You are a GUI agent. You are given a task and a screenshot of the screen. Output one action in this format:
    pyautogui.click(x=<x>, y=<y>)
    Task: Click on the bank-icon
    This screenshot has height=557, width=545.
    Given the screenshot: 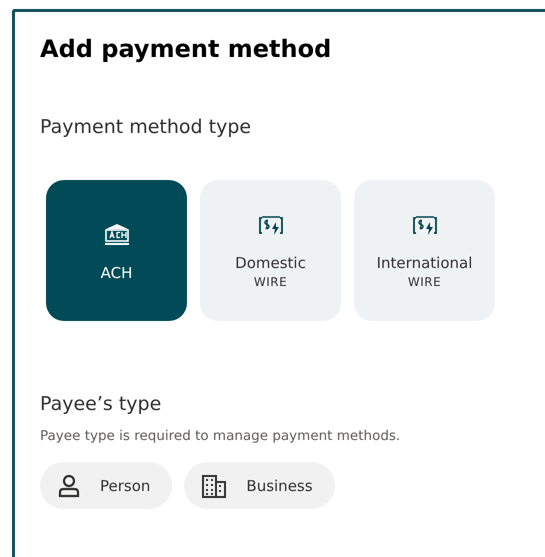 What is the action you would take?
    pyautogui.click(x=117, y=235)
    